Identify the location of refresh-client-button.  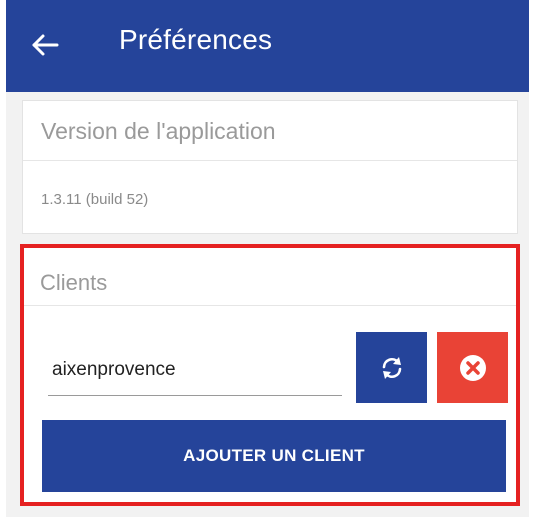
(391, 367).